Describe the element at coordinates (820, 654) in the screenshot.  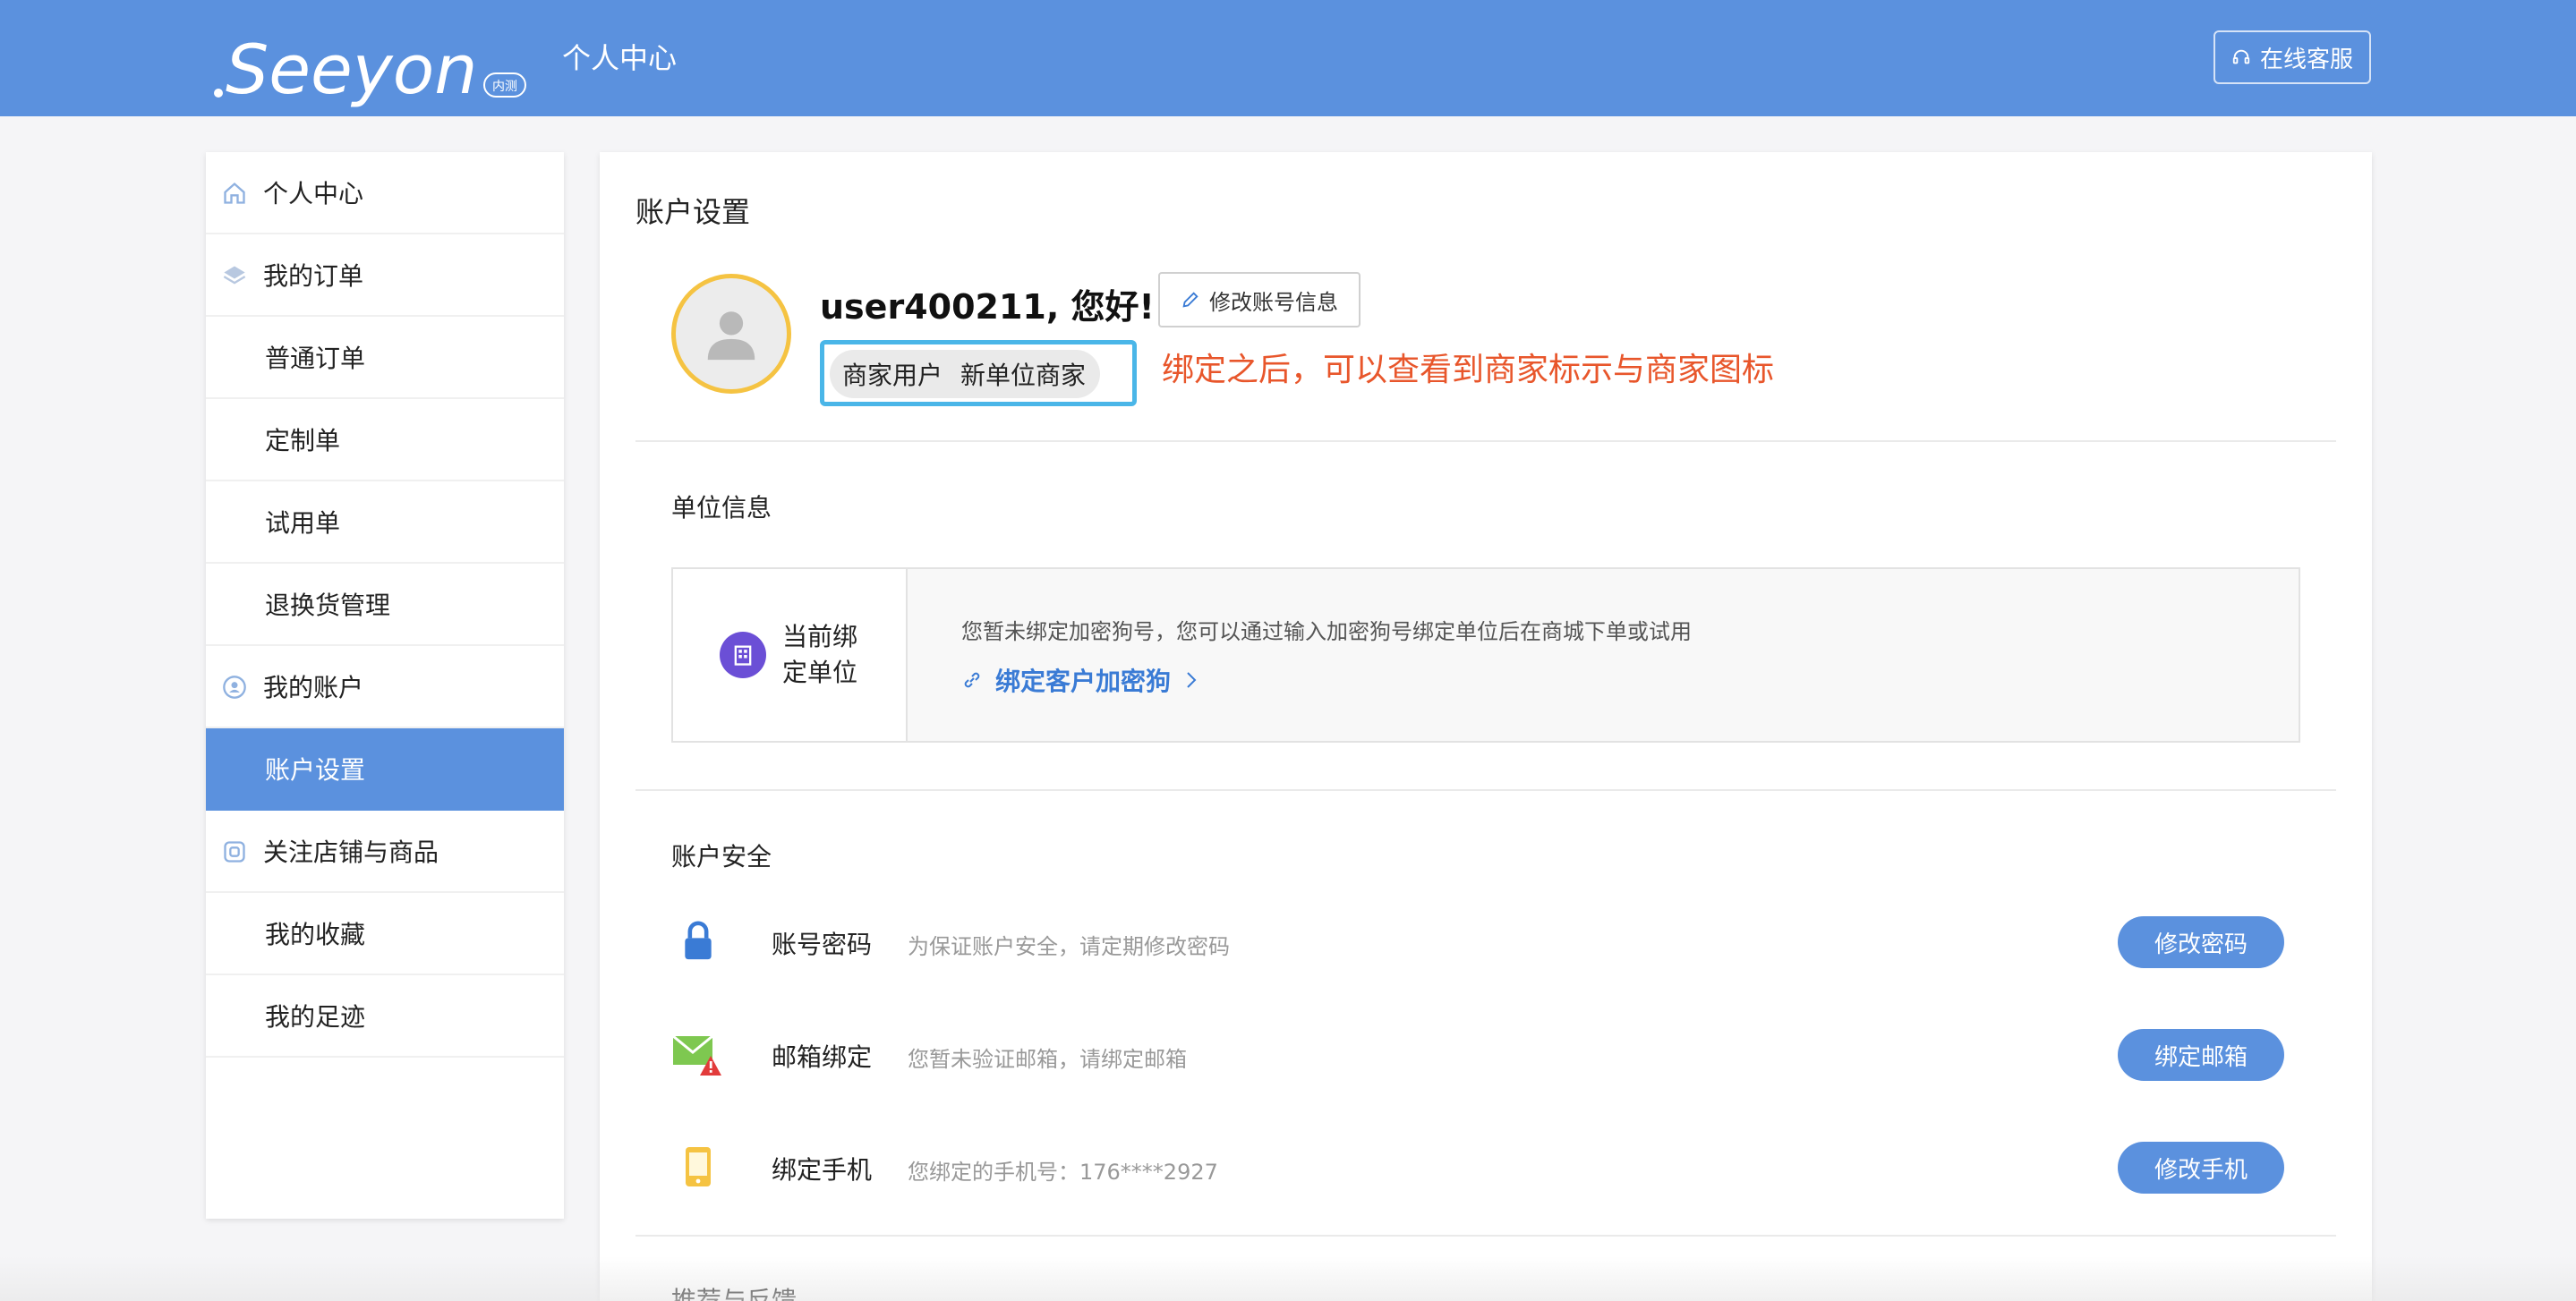
I see `current-unit-label: 当前绑定单位` at that location.